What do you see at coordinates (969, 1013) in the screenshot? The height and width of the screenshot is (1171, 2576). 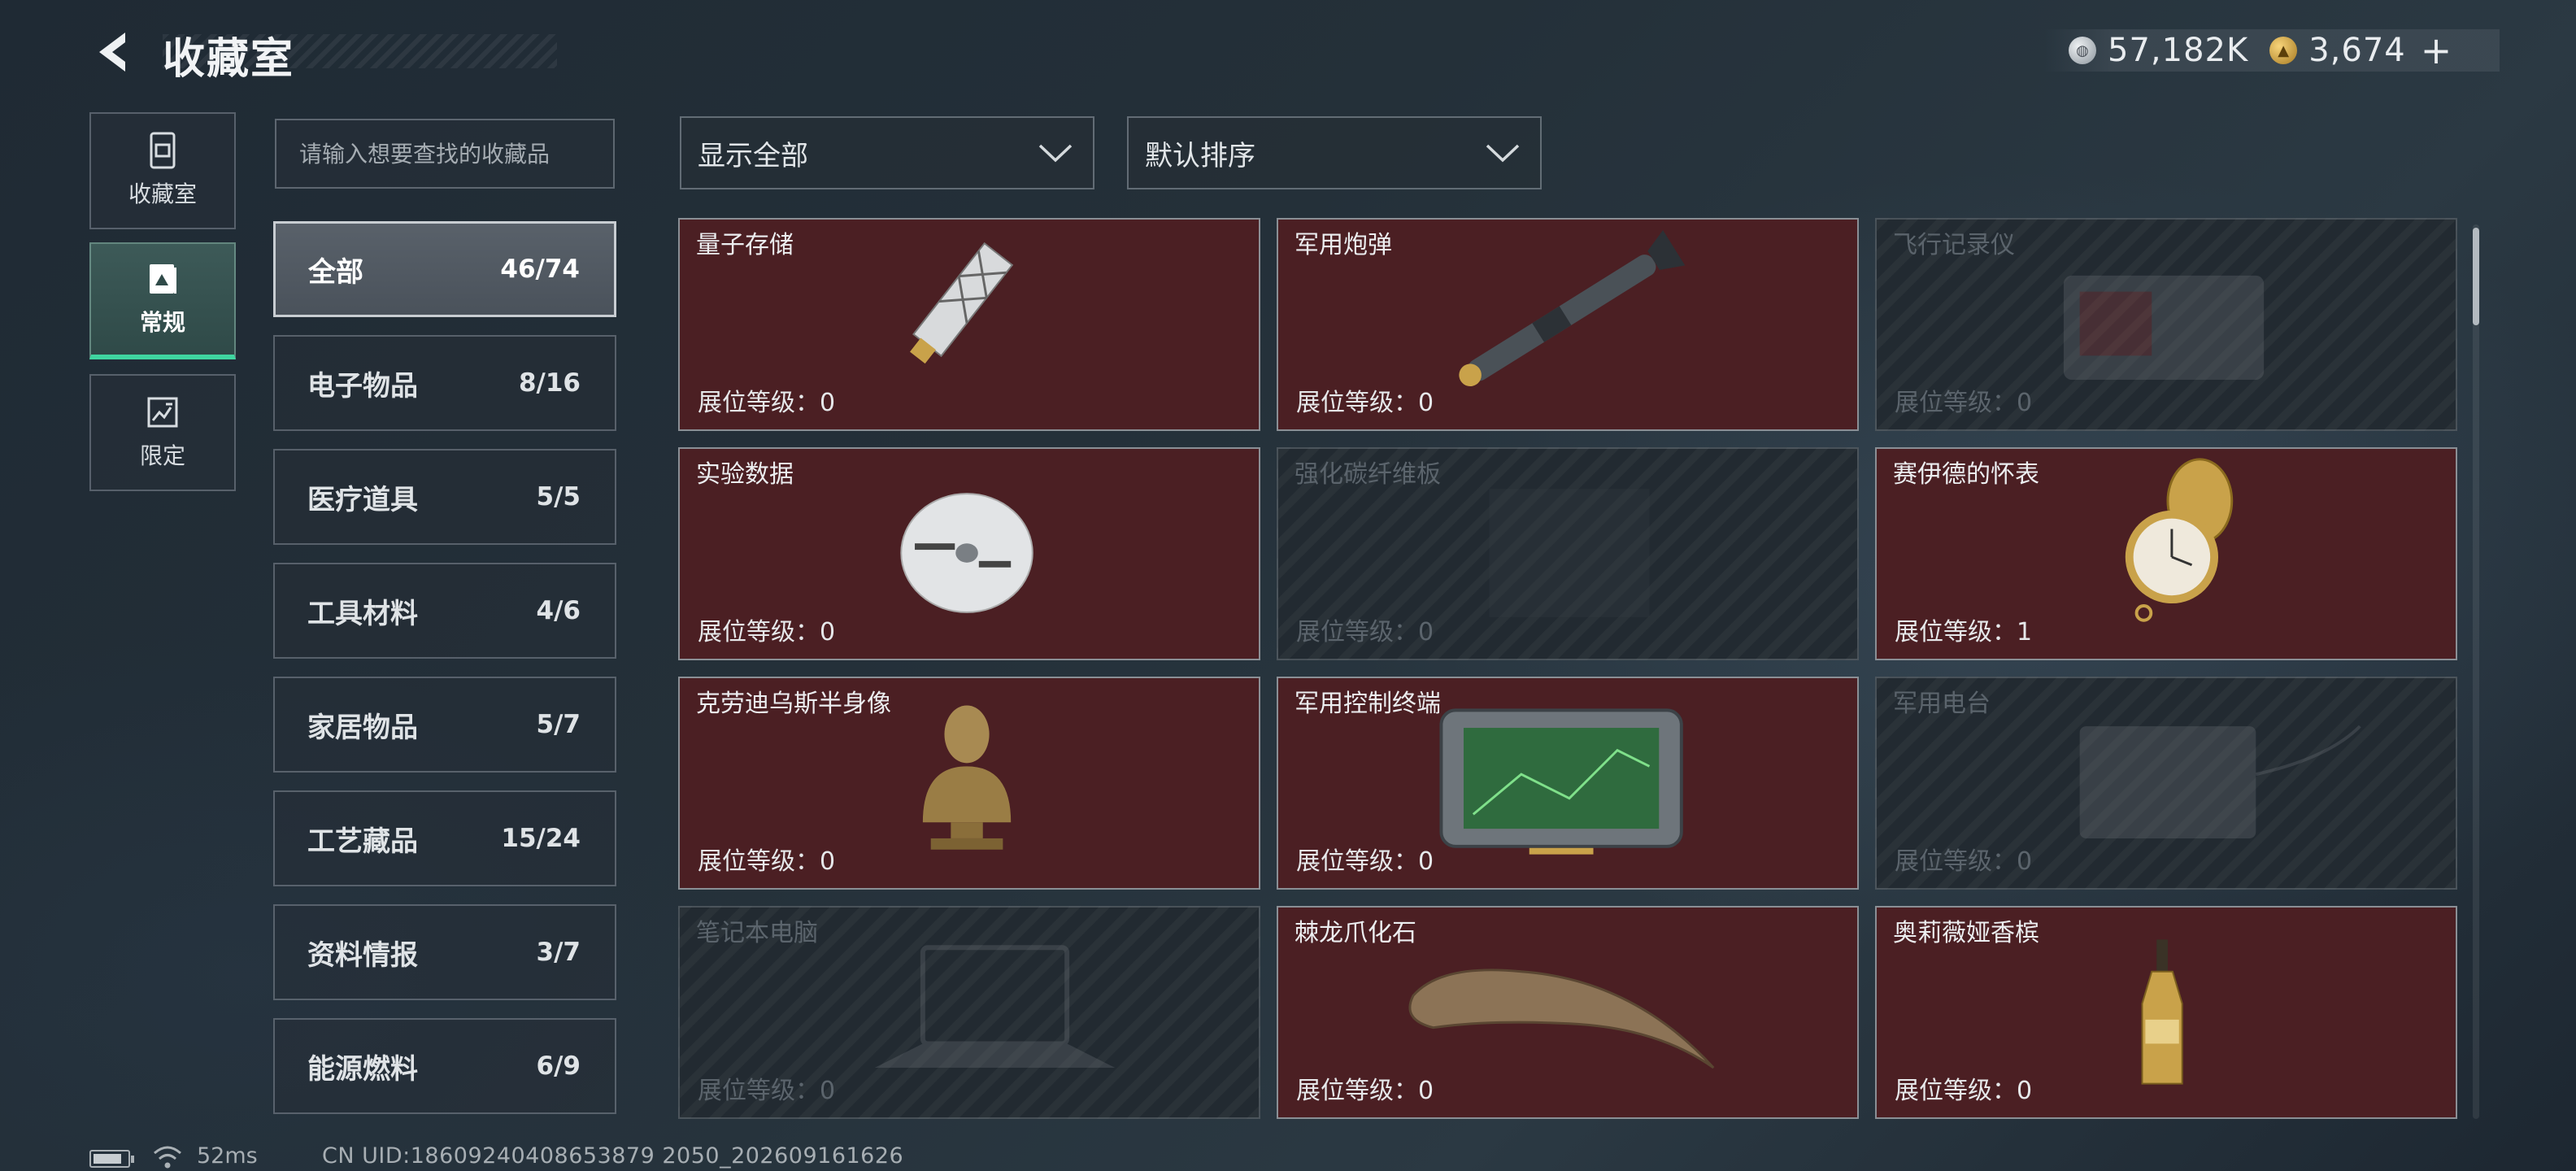 I see `collectible-card: 笔记本电脑 展位等级：0` at bounding box center [969, 1013].